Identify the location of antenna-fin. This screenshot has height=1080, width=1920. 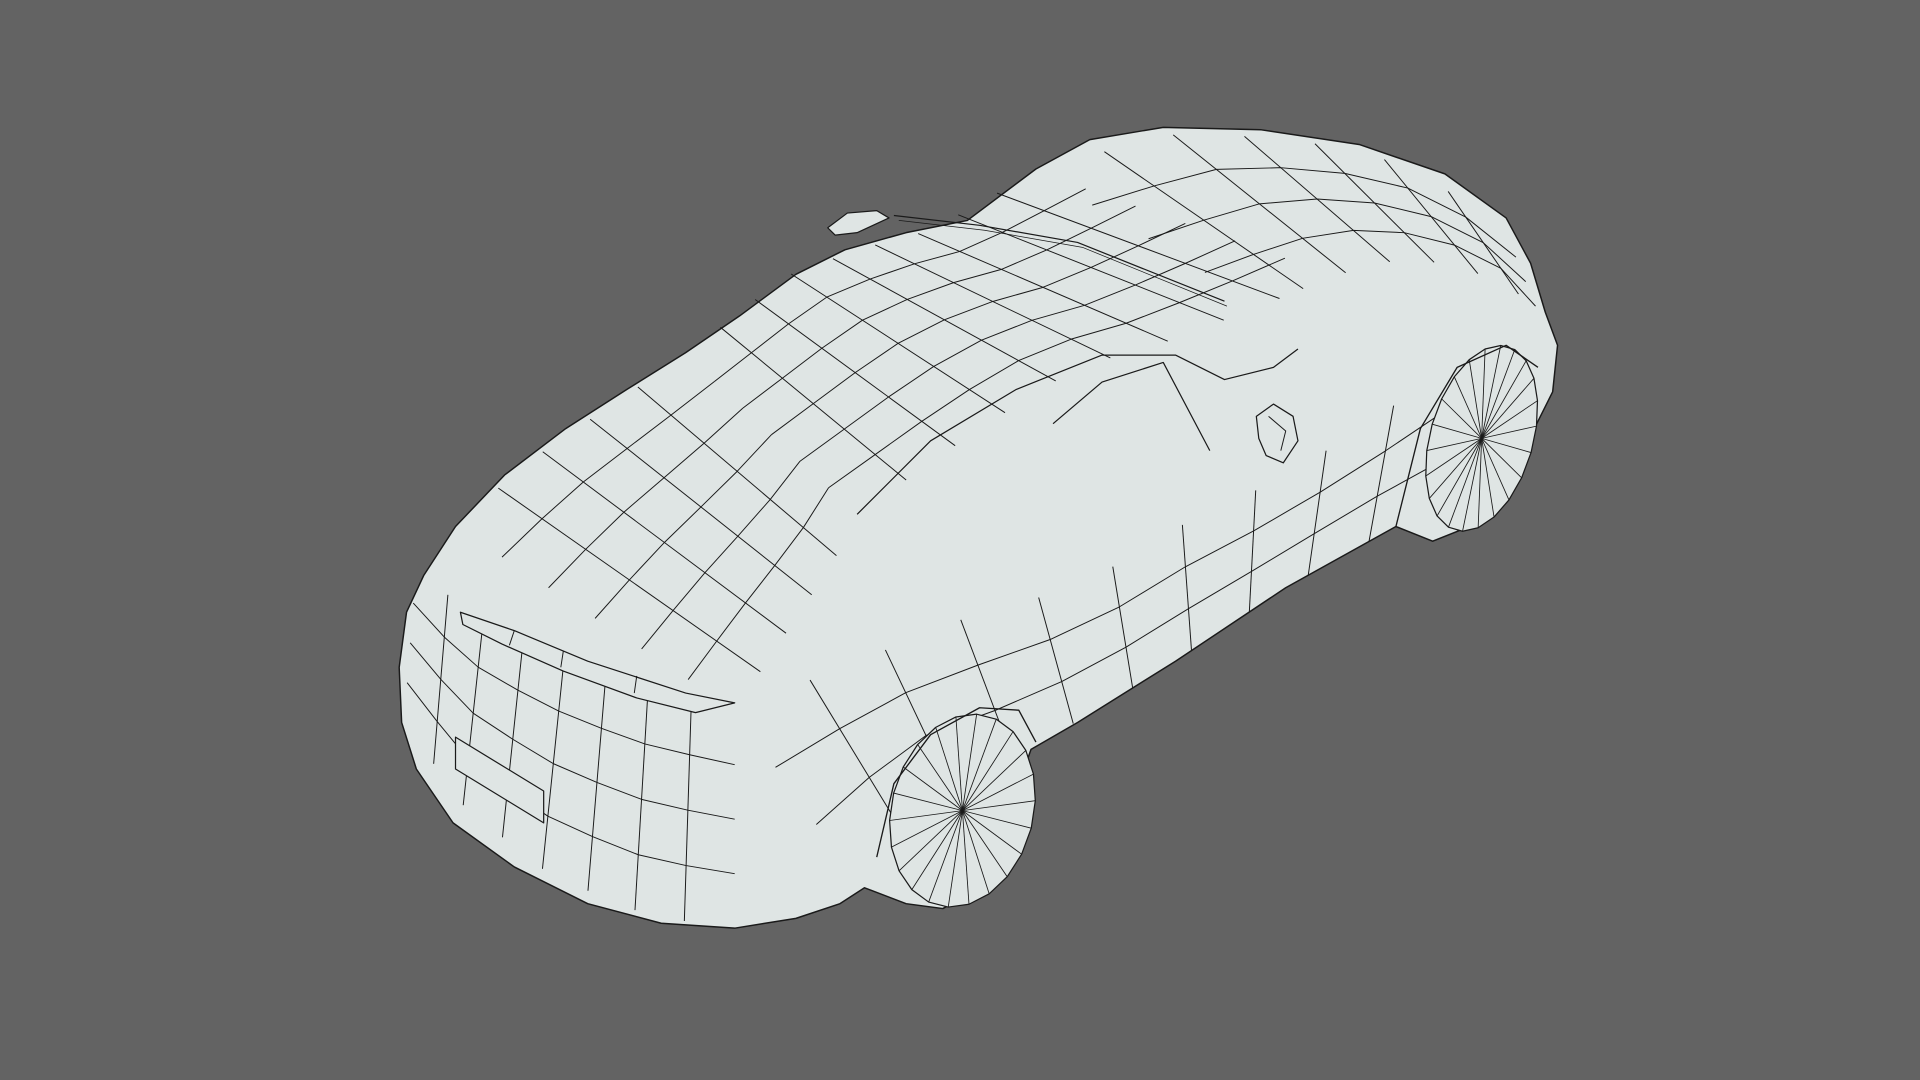
(858, 223).